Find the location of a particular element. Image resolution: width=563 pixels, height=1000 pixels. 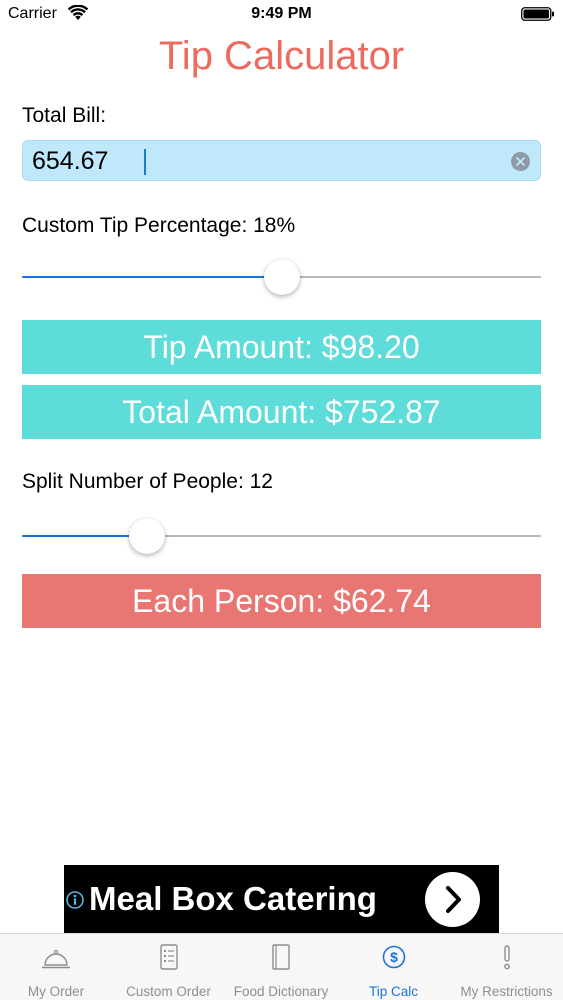

chevron-right-icon is located at coordinates (453, 899).